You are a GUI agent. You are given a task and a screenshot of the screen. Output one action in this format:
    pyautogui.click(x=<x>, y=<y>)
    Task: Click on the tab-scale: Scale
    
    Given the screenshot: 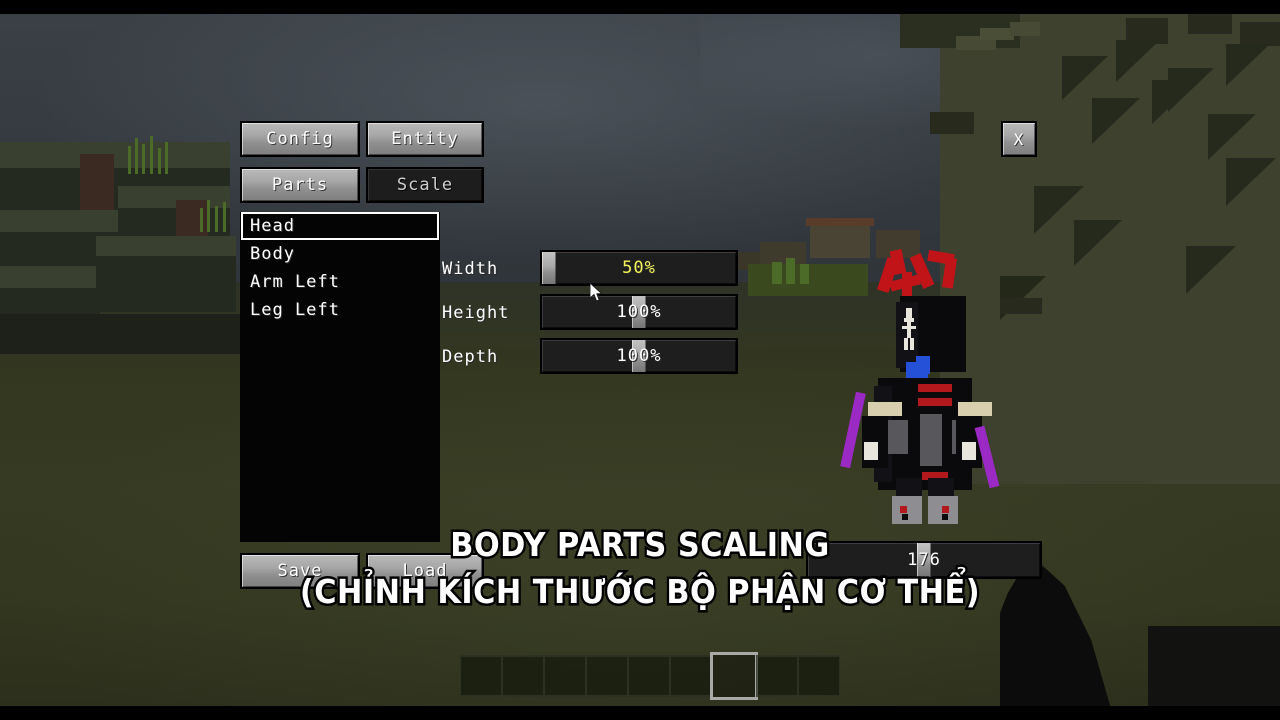 What is the action you would take?
    pyautogui.click(x=425, y=185)
    